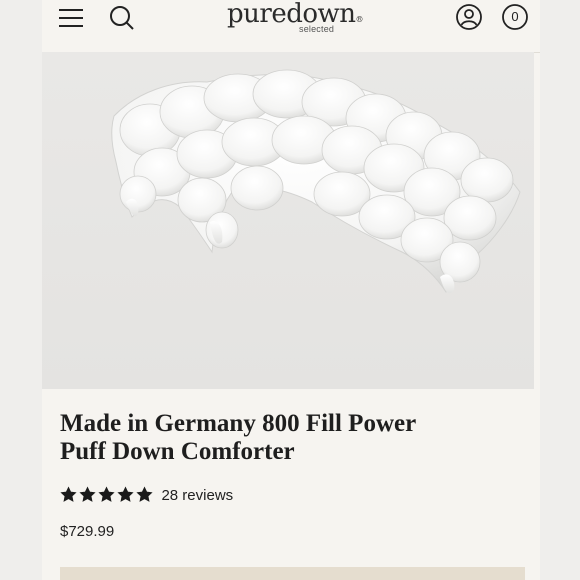 This screenshot has width=580, height=580. Describe the element at coordinates (292, 573) in the screenshot. I see `add-to-cart-button` at that location.